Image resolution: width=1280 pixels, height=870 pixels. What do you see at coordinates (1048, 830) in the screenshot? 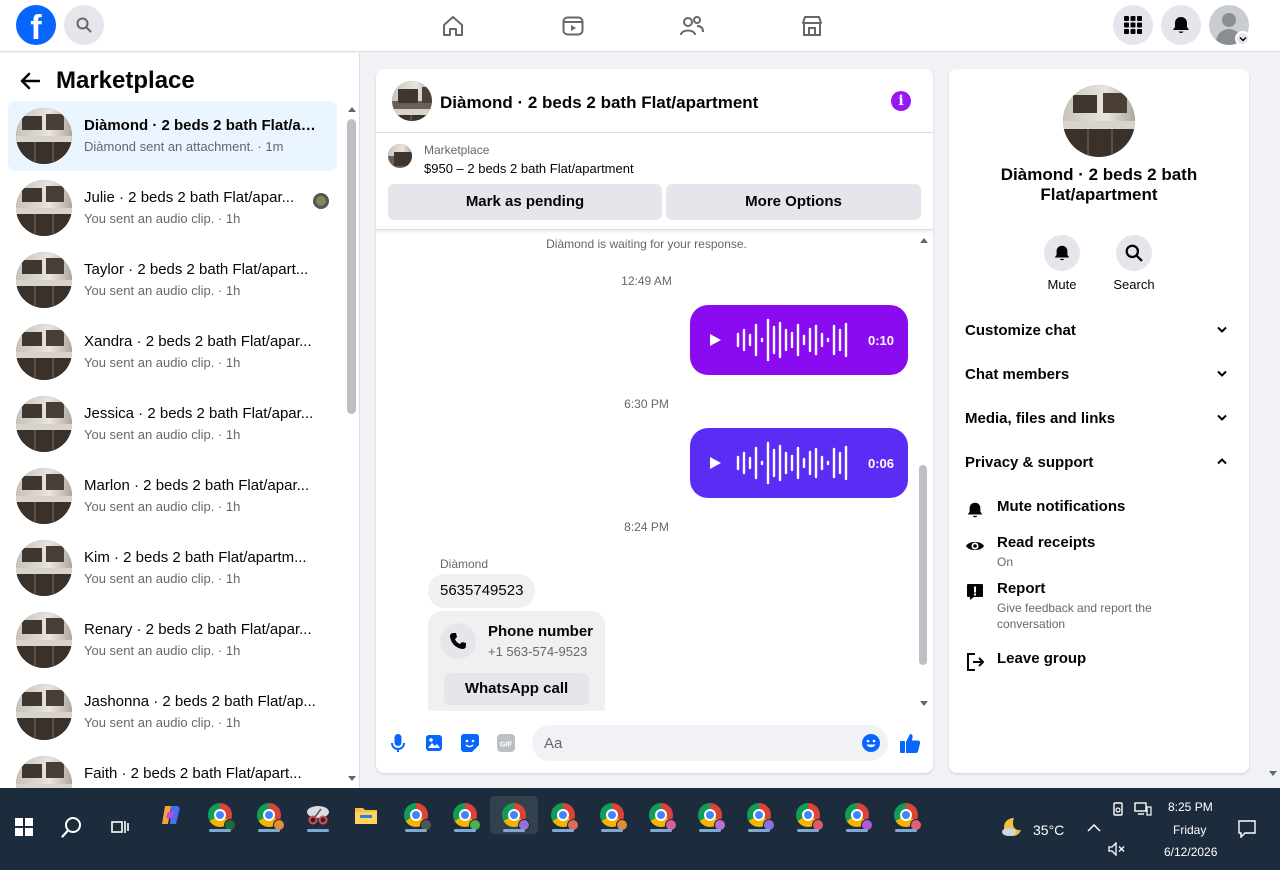
I see `weather-temperature: 35°C` at bounding box center [1048, 830].